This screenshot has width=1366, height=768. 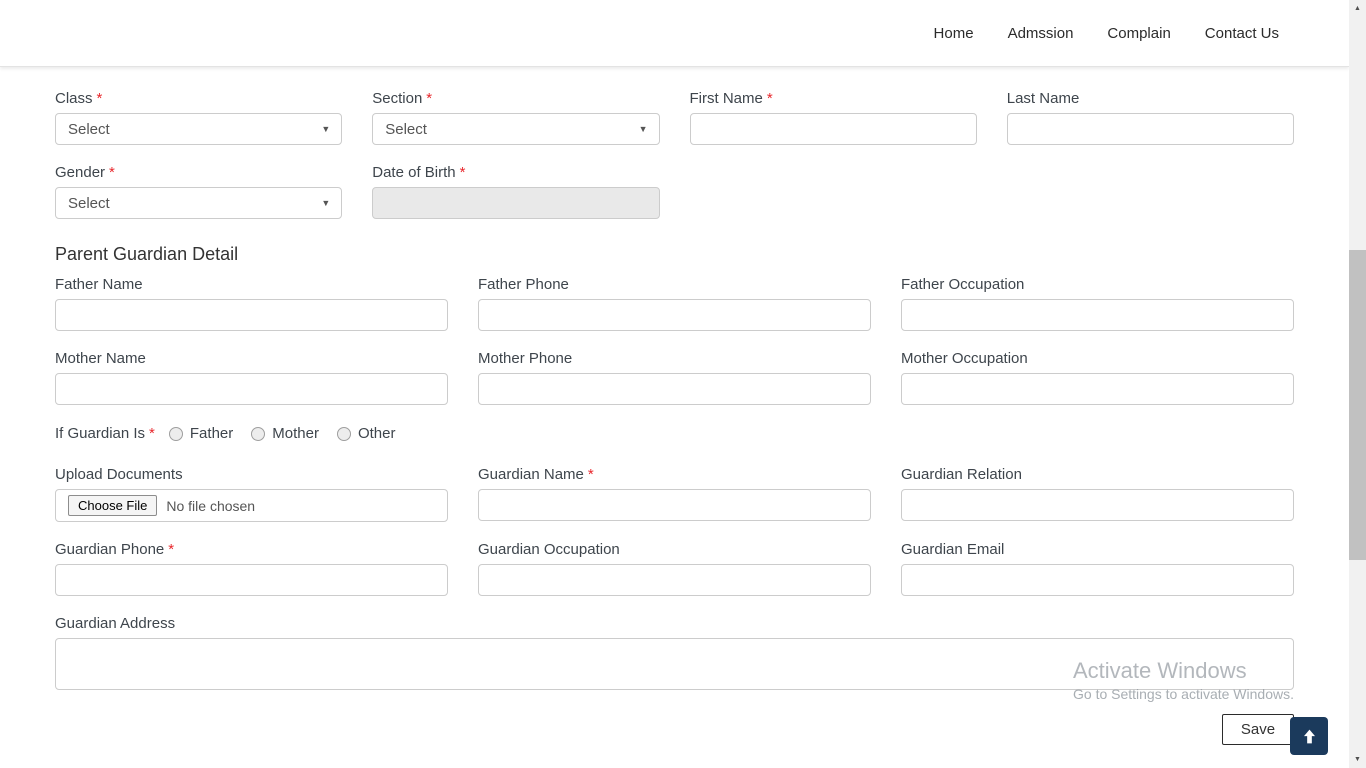 What do you see at coordinates (963, 284) in the screenshot?
I see `father-occupation-label: Father Occupation` at bounding box center [963, 284].